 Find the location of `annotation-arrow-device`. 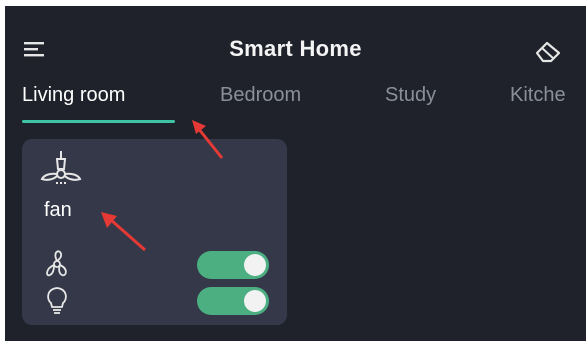

annotation-arrow-device is located at coordinates (123, 232).